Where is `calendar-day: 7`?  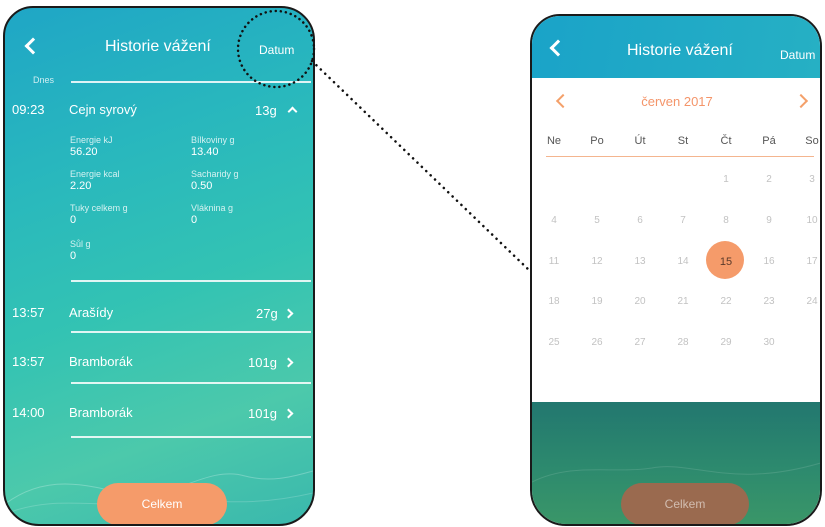 calendar-day: 7 is located at coordinates (683, 220).